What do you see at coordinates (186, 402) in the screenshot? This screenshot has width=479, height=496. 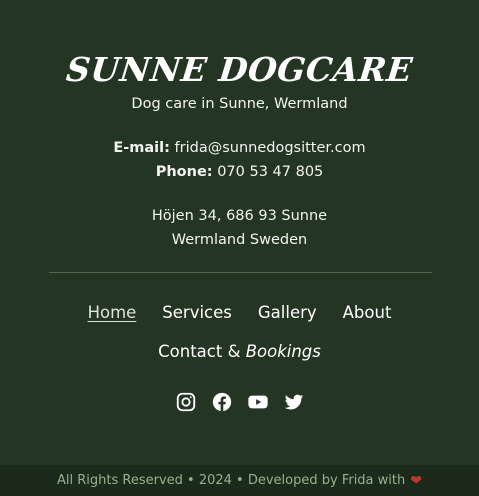 I see `instagram-icon` at bounding box center [186, 402].